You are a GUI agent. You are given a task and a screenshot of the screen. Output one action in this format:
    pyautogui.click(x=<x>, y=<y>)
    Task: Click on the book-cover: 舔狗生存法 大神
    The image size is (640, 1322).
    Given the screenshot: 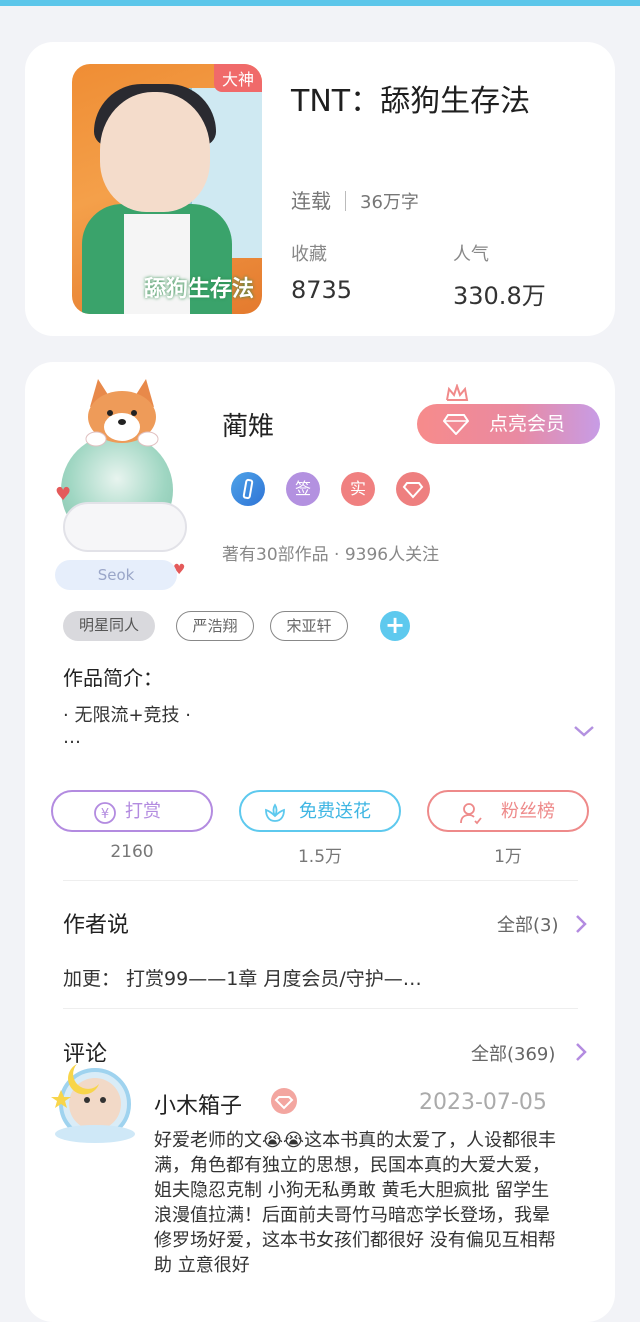 What is the action you would take?
    pyautogui.click(x=167, y=189)
    